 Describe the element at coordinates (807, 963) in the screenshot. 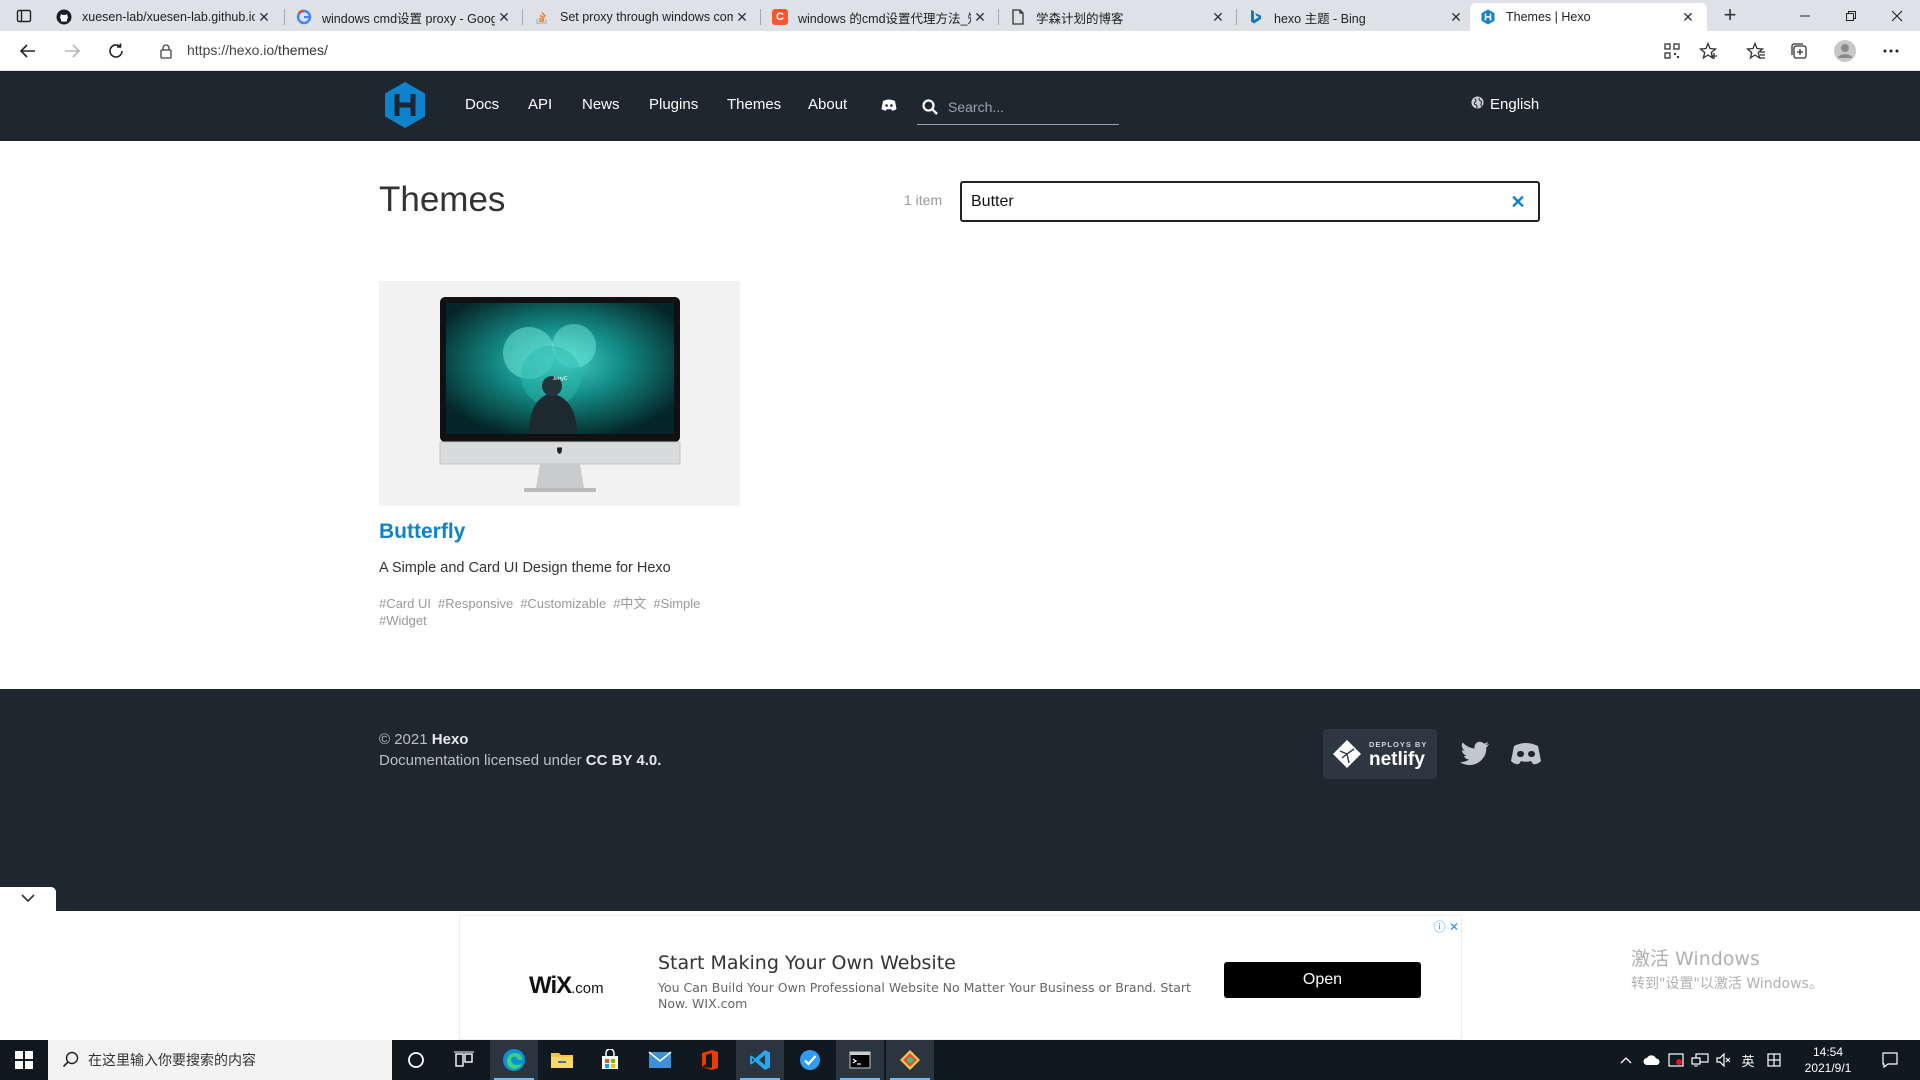

I see `ad-headline: Start Making Your Own Website` at that location.